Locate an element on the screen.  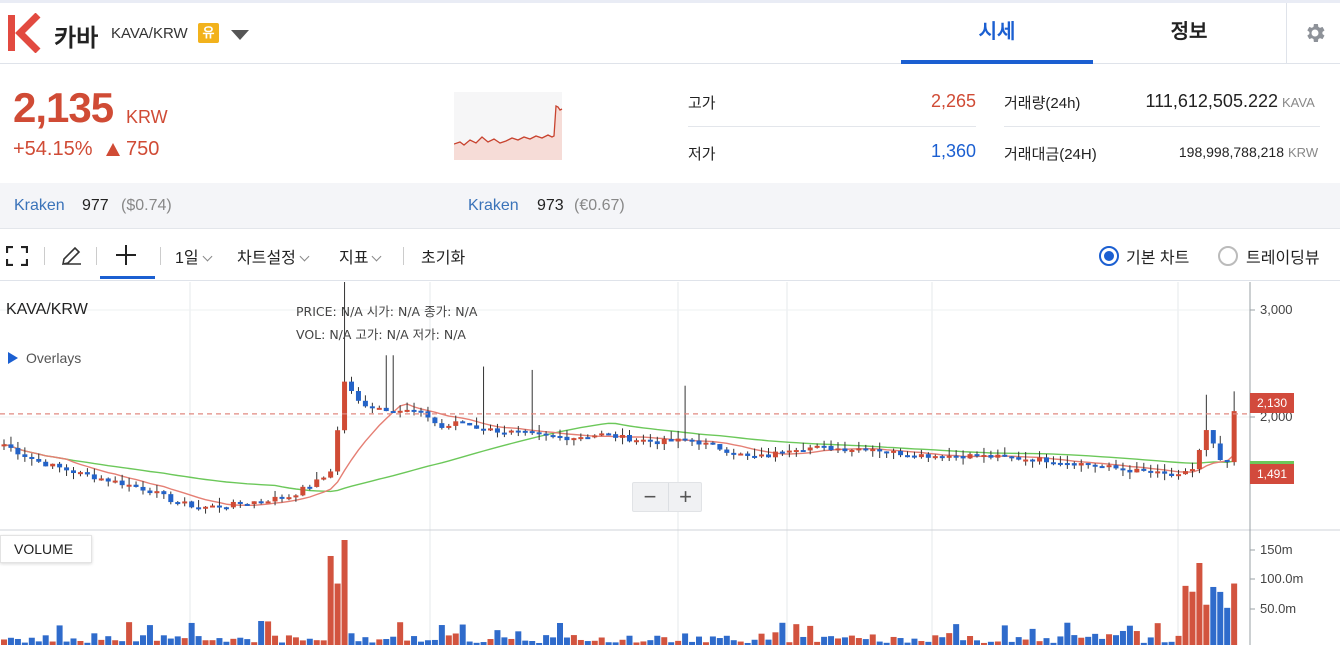
pencil-icon is located at coordinates (71, 256).